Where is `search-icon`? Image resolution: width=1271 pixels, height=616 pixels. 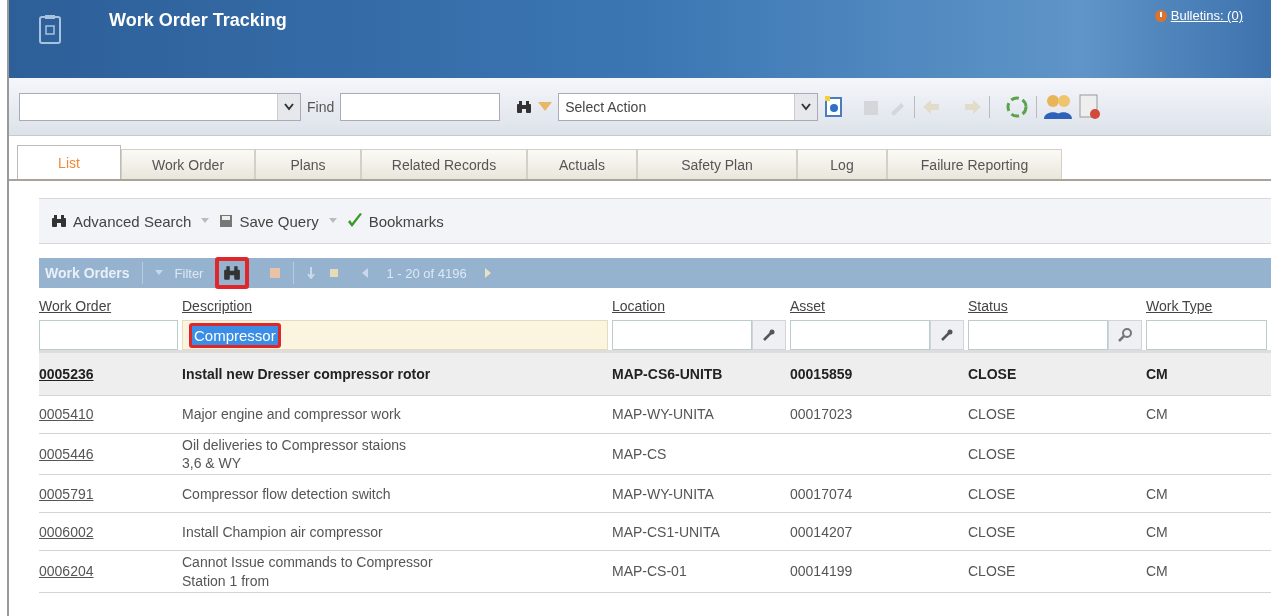
search-icon is located at coordinates (1125, 335).